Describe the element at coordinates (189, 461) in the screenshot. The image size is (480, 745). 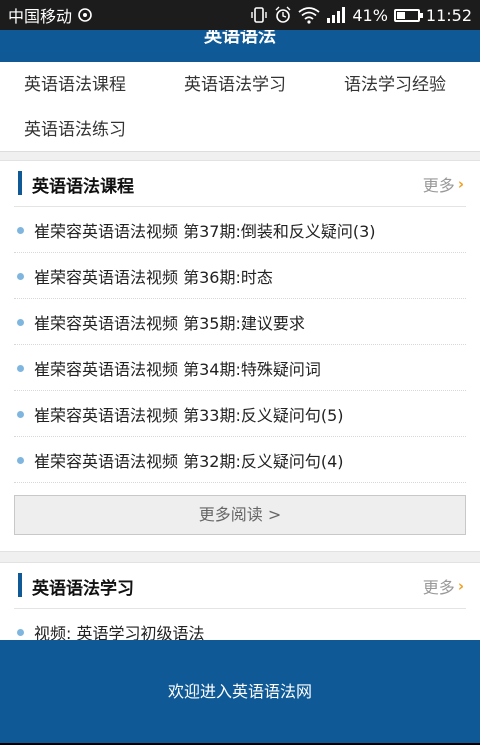
I see `list-item-text: 崔荣容英语语法视频 第32期:反义疑问句(4)` at that location.